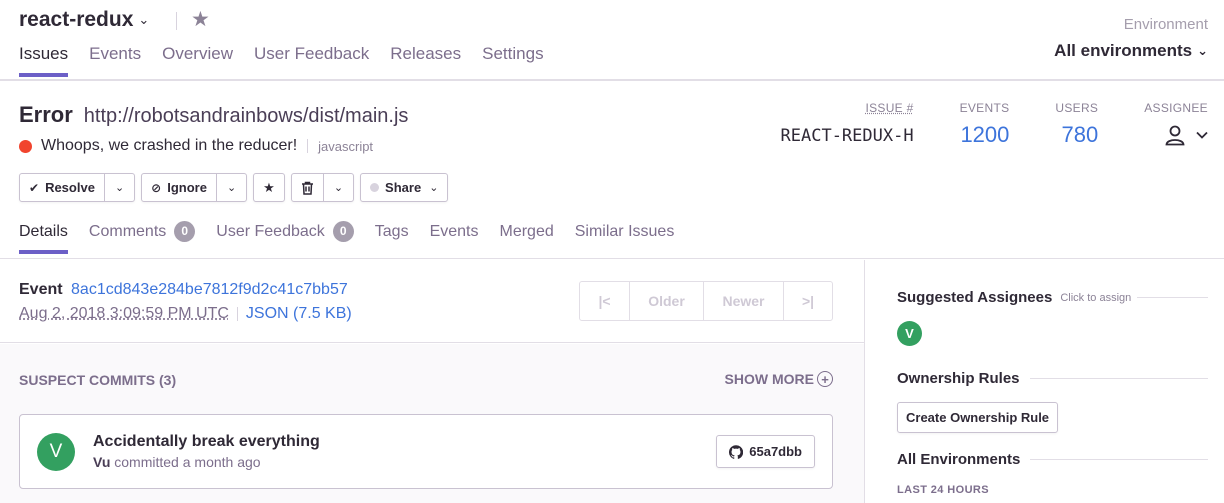  I want to click on issue-culprit: http://robotsandrainbows/dist/main.js, so click(246, 116).